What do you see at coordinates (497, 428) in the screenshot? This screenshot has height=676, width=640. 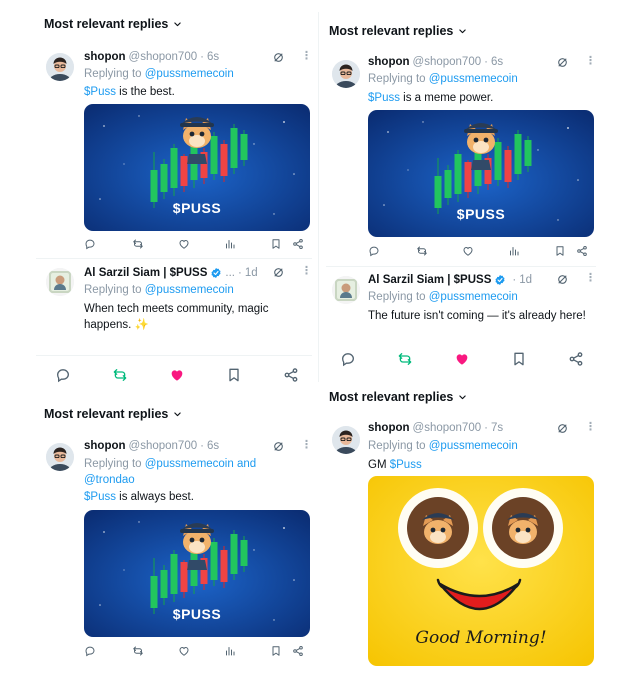 I see `timestamp: 7s` at bounding box center [497, 428].